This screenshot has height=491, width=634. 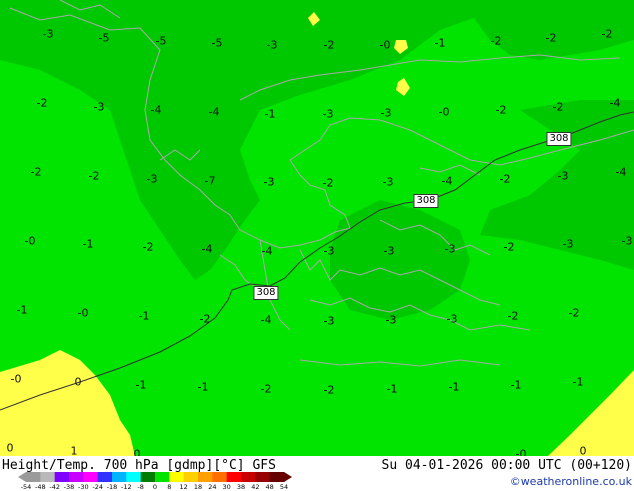 What do you see at coordinates (22, 477) in the screenshot?
I see `scale-arrow-left` at bounding box center [22, 477].